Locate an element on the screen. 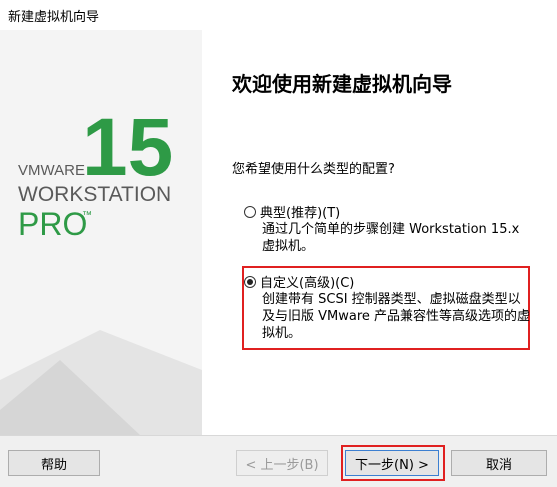 Image resolution: width=557 pixels, height=487 pixels. typical-label: 典型(推荐)(T) is located at coordinates (300, 211).